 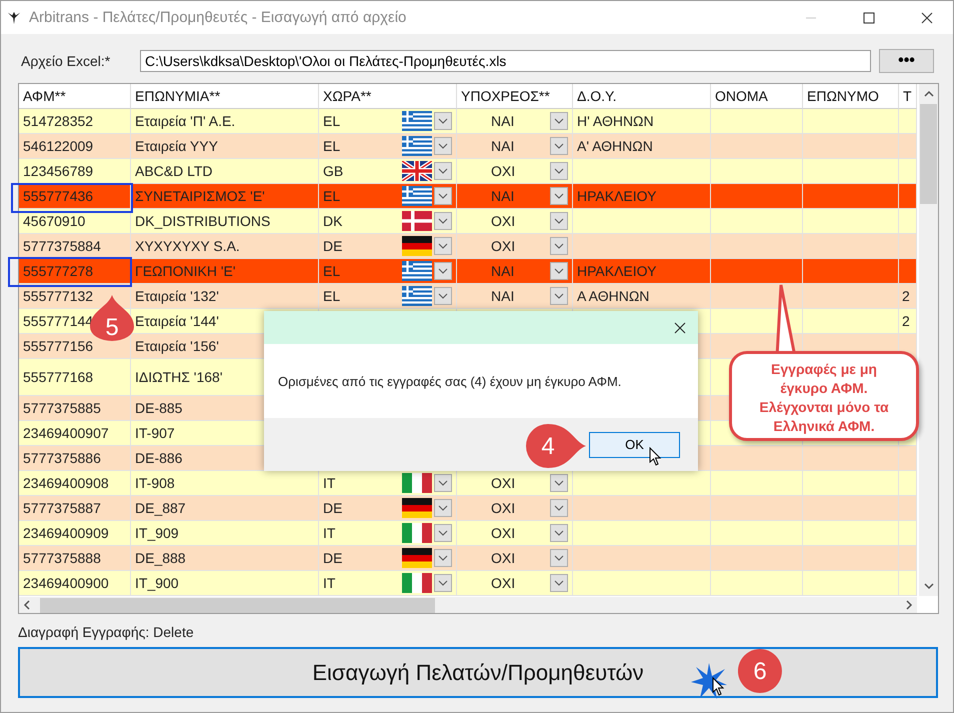 What do you see at coordinates (179, 377) in the screenshot?
I see `table-cell: ΙΔΙΩΤΗΣ '168'` at bounding box center [179, 377].